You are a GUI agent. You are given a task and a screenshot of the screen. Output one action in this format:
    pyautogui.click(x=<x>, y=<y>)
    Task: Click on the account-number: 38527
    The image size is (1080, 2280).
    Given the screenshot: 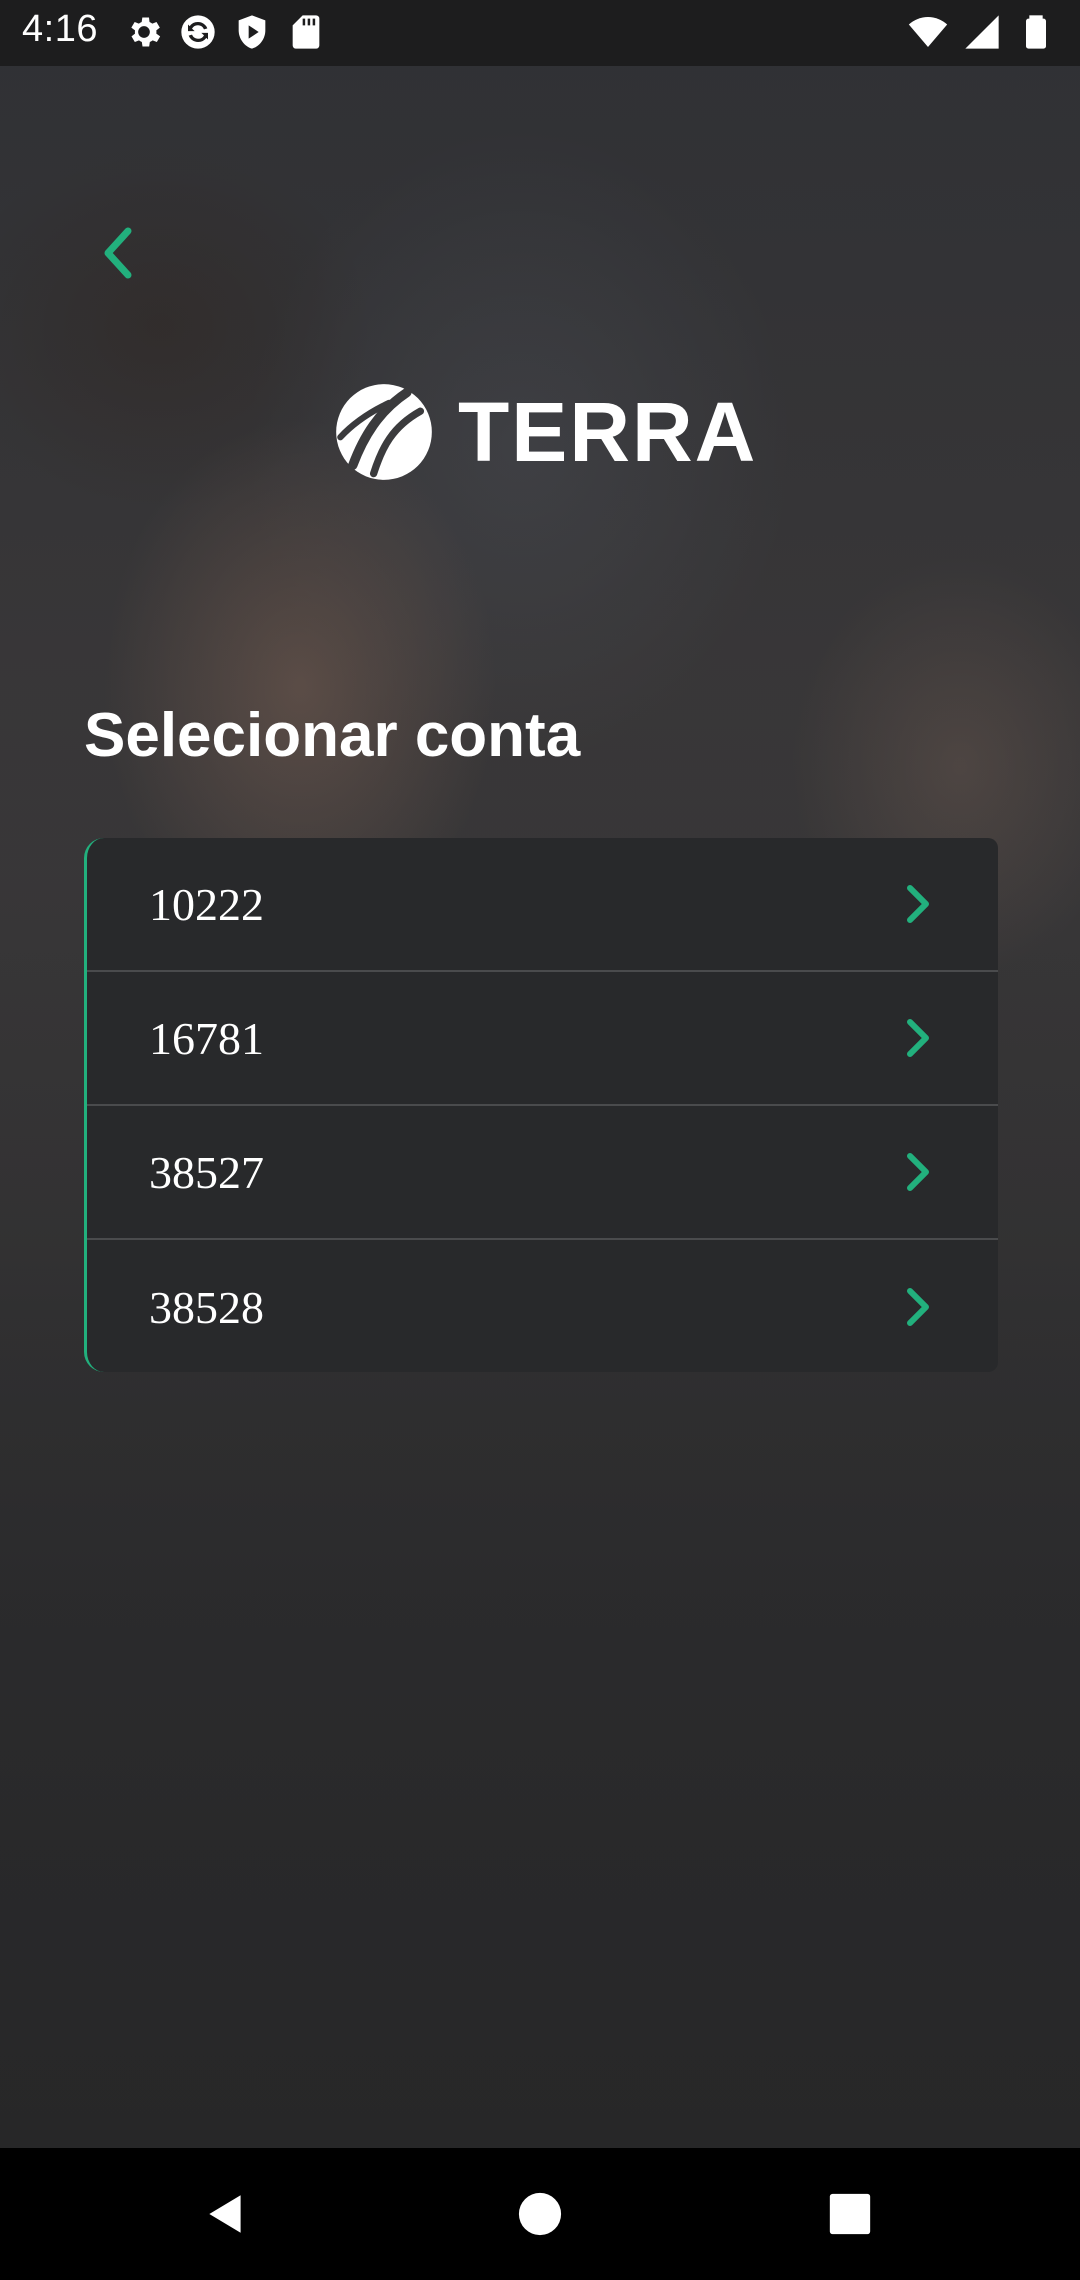 What is the action you would take?
    pyautogui.click(x=206, y=1172)
    